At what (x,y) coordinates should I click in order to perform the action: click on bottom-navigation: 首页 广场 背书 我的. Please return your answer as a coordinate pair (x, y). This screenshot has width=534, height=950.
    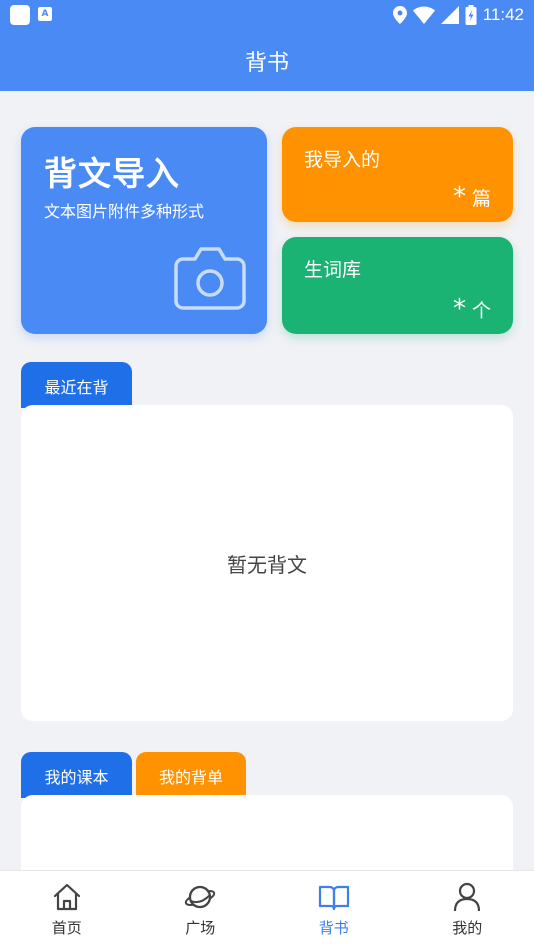
    Looking at the image, I should click on (267, 910).